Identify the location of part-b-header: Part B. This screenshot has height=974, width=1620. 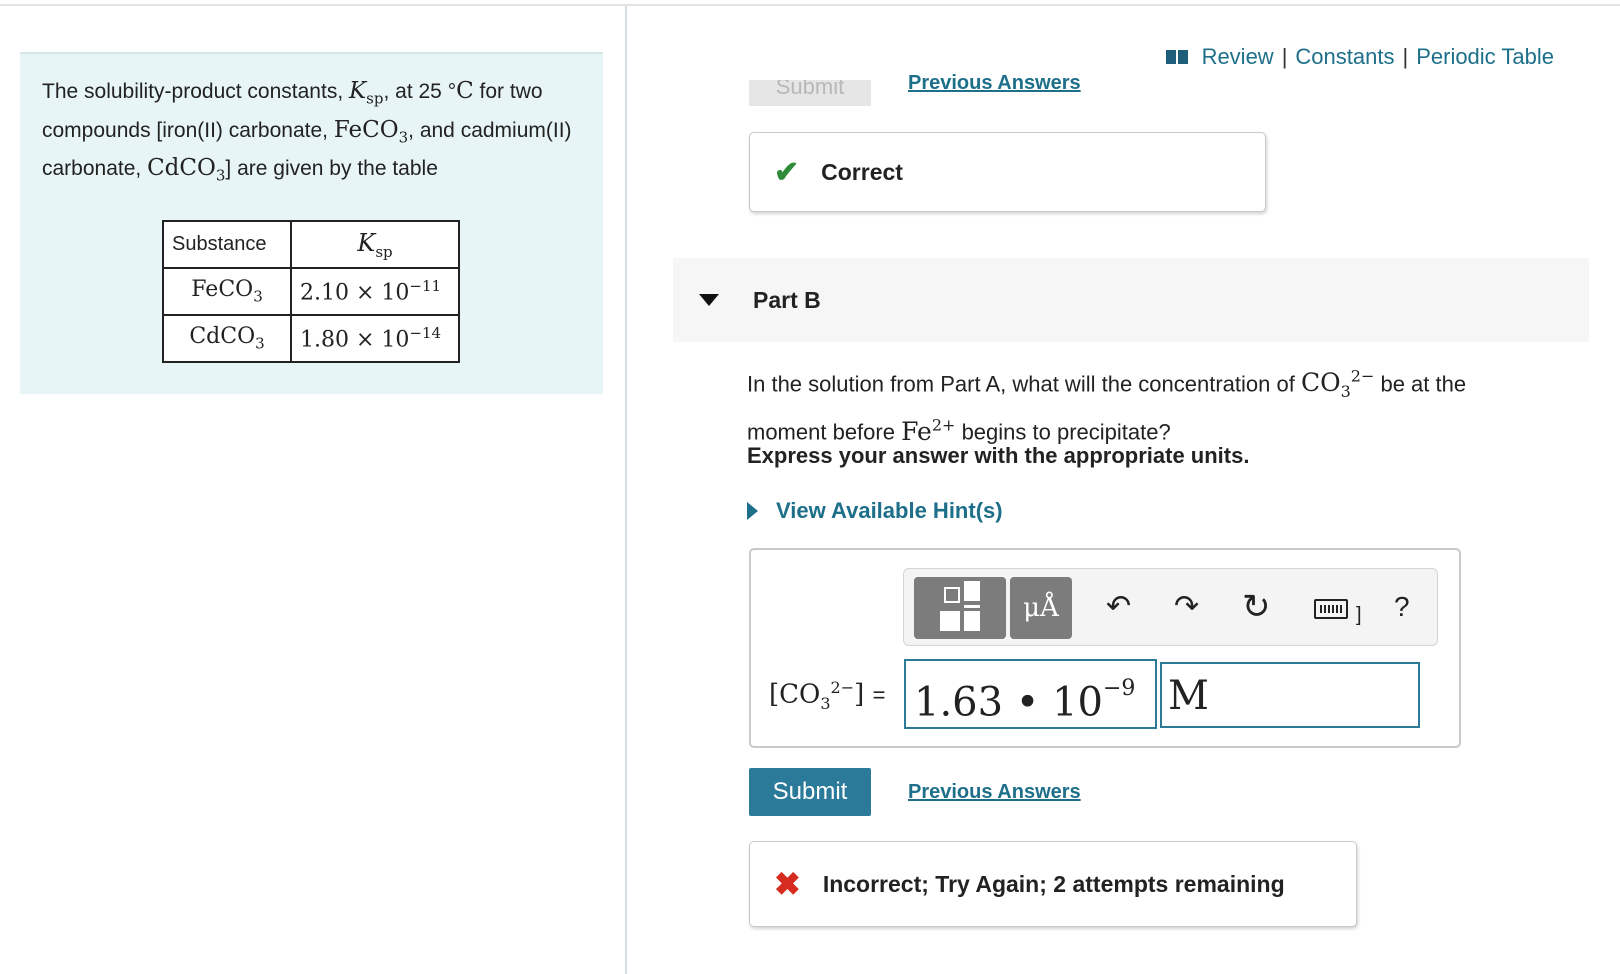
(1131, 300).